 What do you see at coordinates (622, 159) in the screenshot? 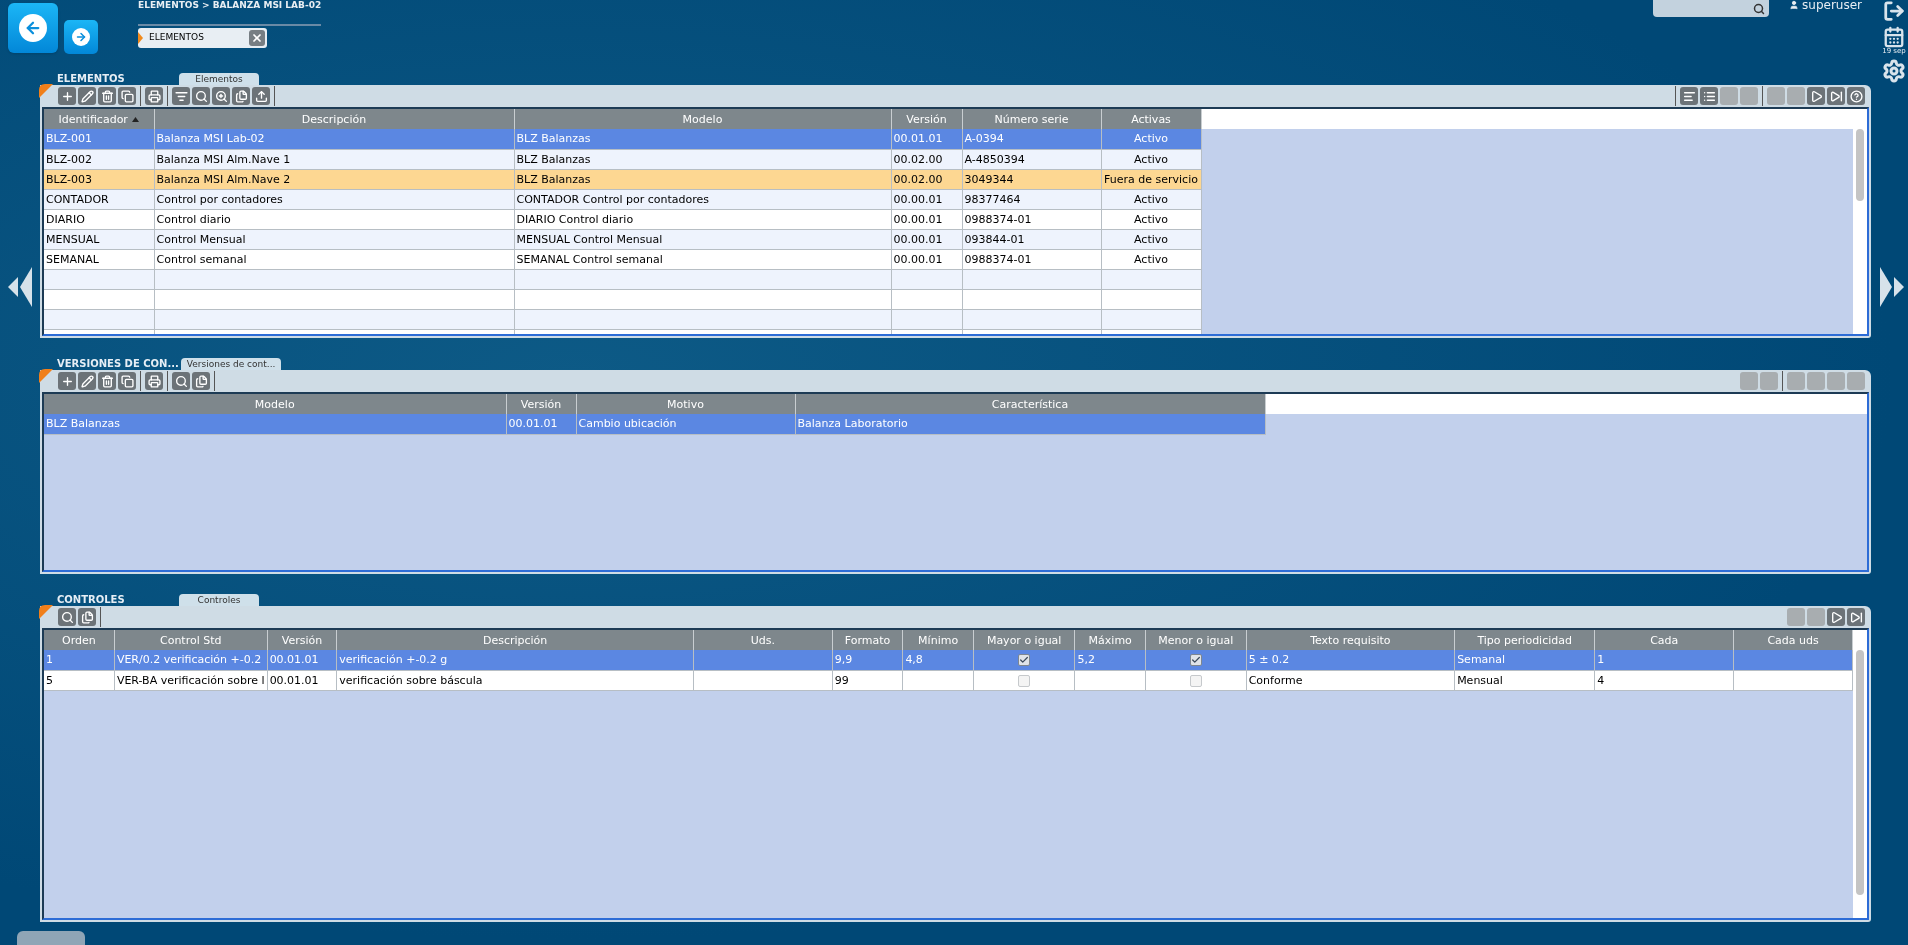
I see `table-row: BLZ-002 Balanza MSI Alm.Nave 1 BLZ Balanzas 00.02.00 A-4850394 Activo` at bounding box center [622, 159].